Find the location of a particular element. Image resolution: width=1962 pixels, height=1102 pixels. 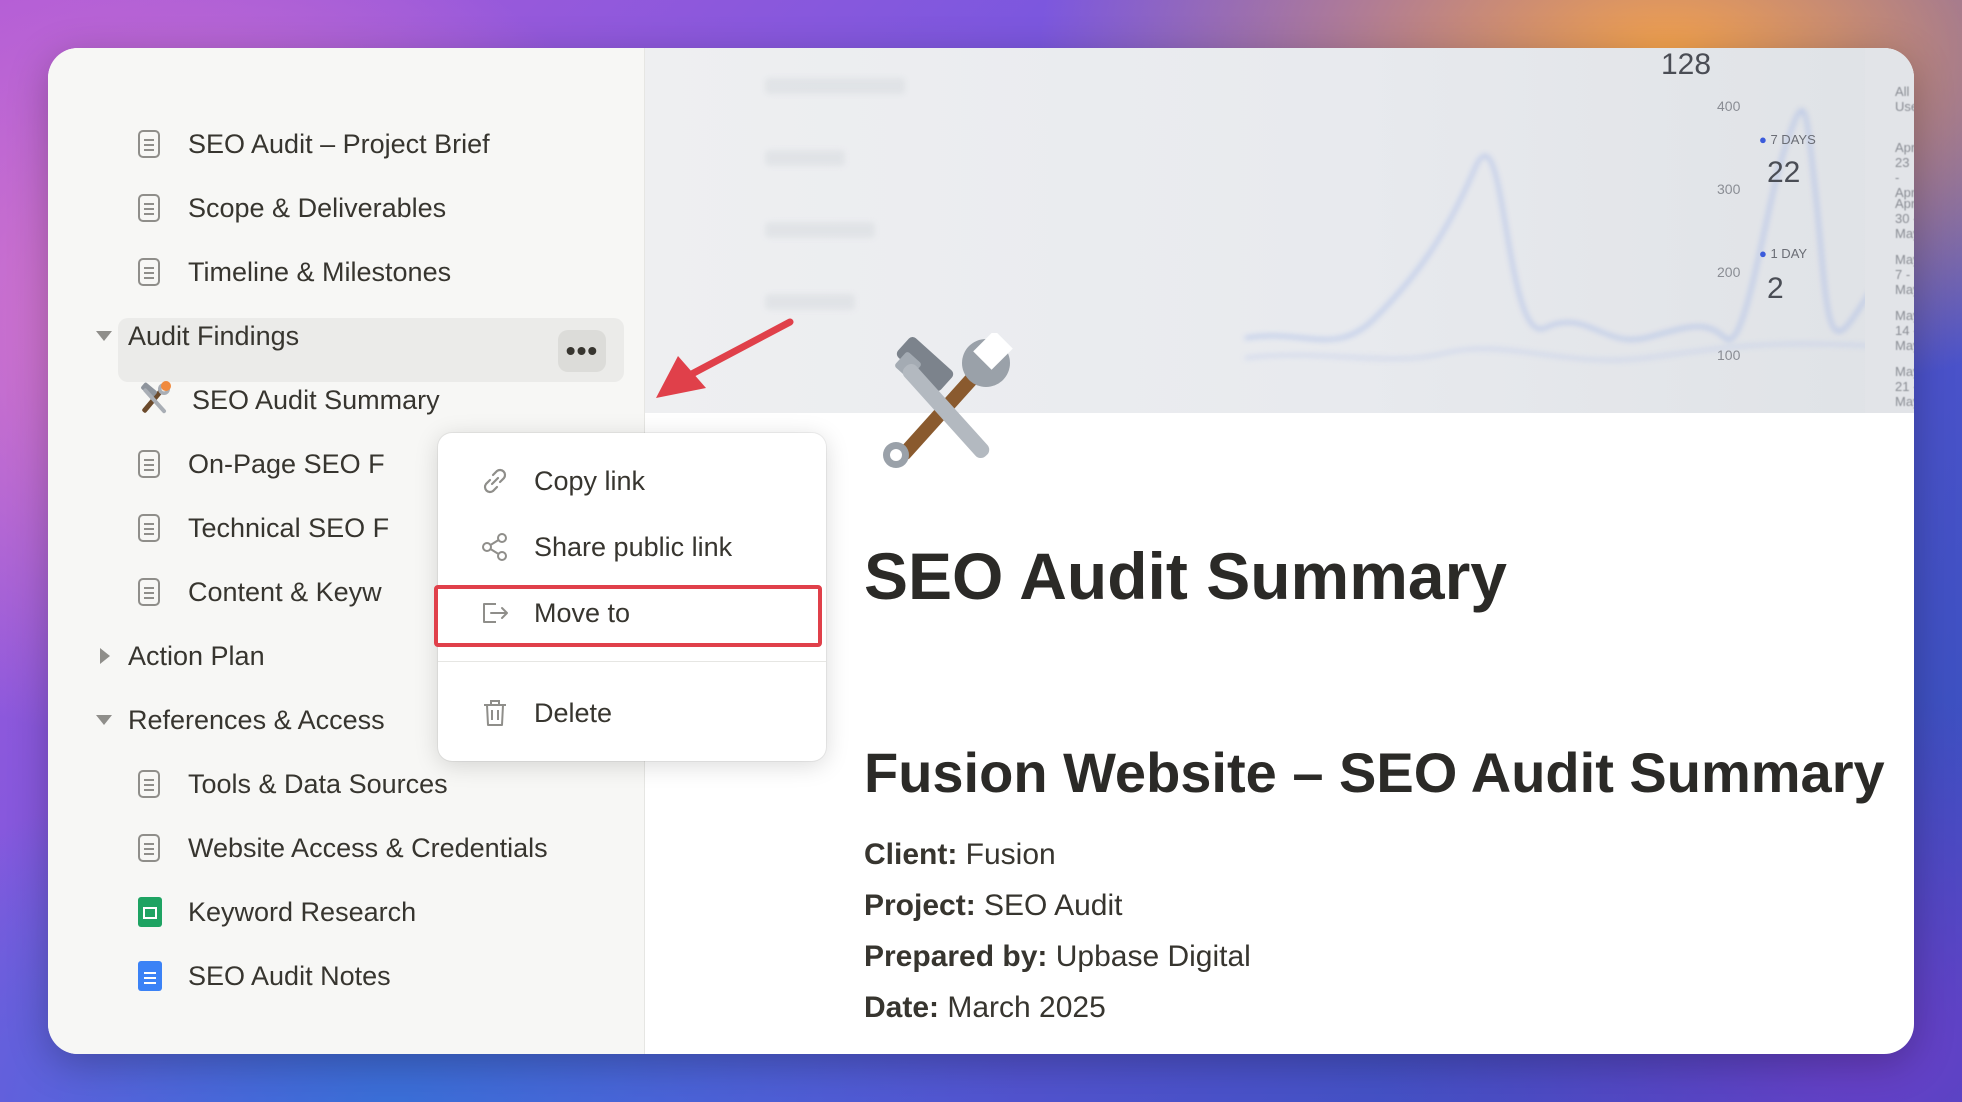

menu-item-share-public-link: Share public link is located at coordinates (632, 547).